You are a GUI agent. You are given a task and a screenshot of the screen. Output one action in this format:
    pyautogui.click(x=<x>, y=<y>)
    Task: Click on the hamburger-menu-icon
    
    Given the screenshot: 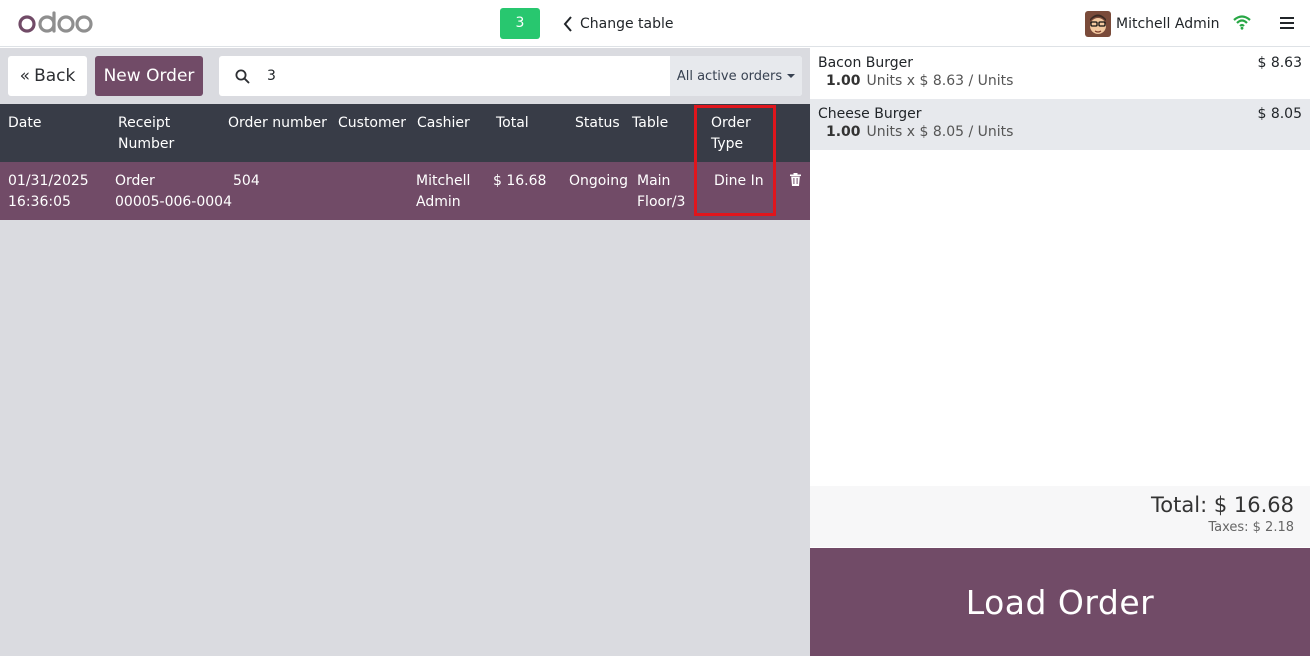 What is the action you would take?
    pyautogui.click(x=1287, y=23)
    